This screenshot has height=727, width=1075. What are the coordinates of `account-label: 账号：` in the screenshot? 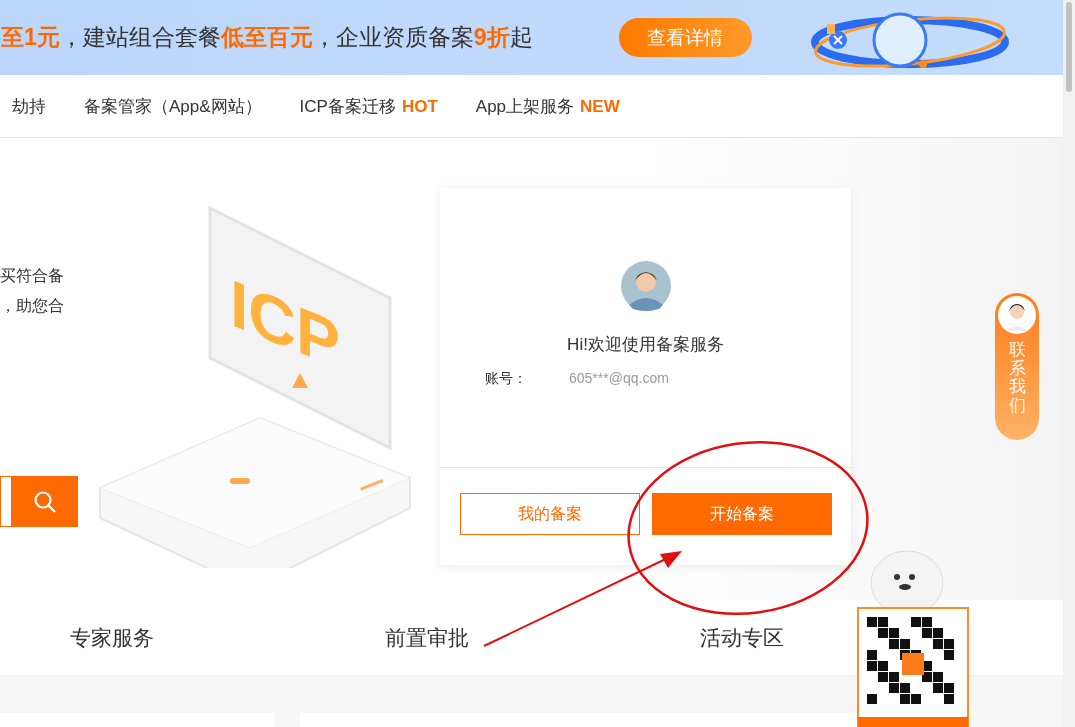 It's located at (506, 379).